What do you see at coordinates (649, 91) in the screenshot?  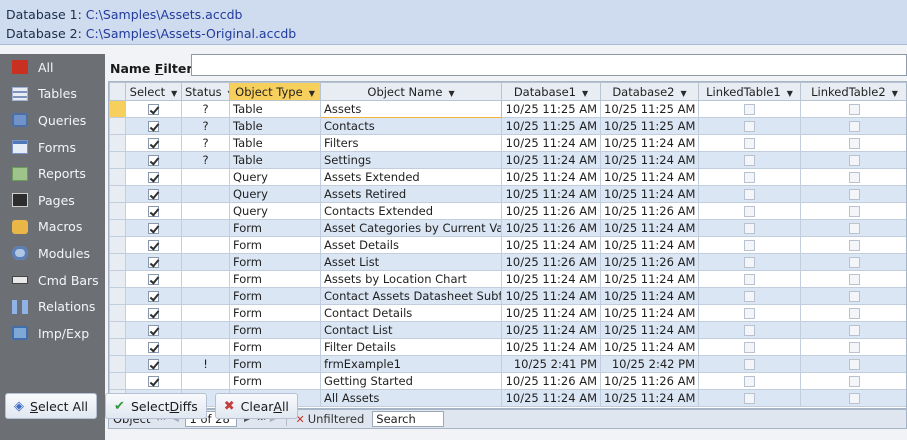 I see `column-header-database2: Database2 ▼` at bounding box center [649, 91].